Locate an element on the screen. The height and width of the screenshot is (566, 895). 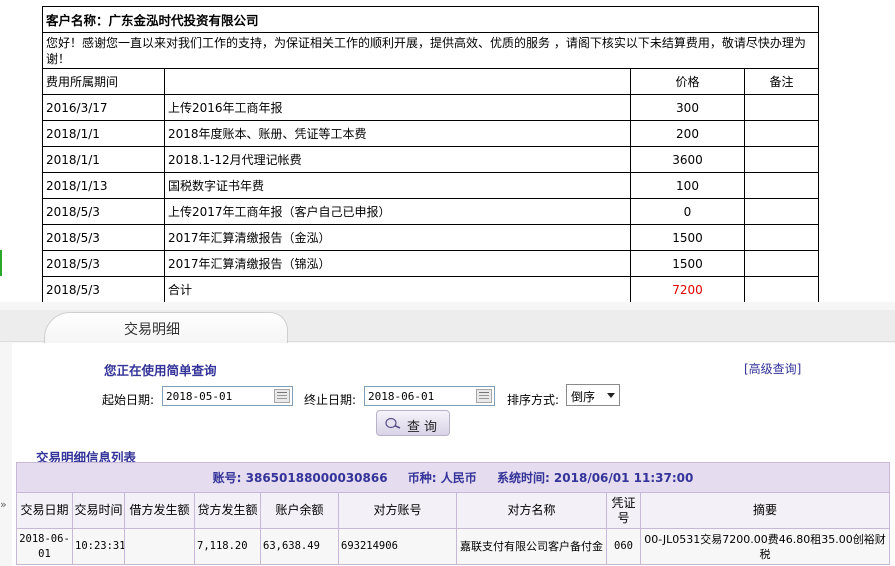
fee-price: 100 is located at coordinates (687, 185).